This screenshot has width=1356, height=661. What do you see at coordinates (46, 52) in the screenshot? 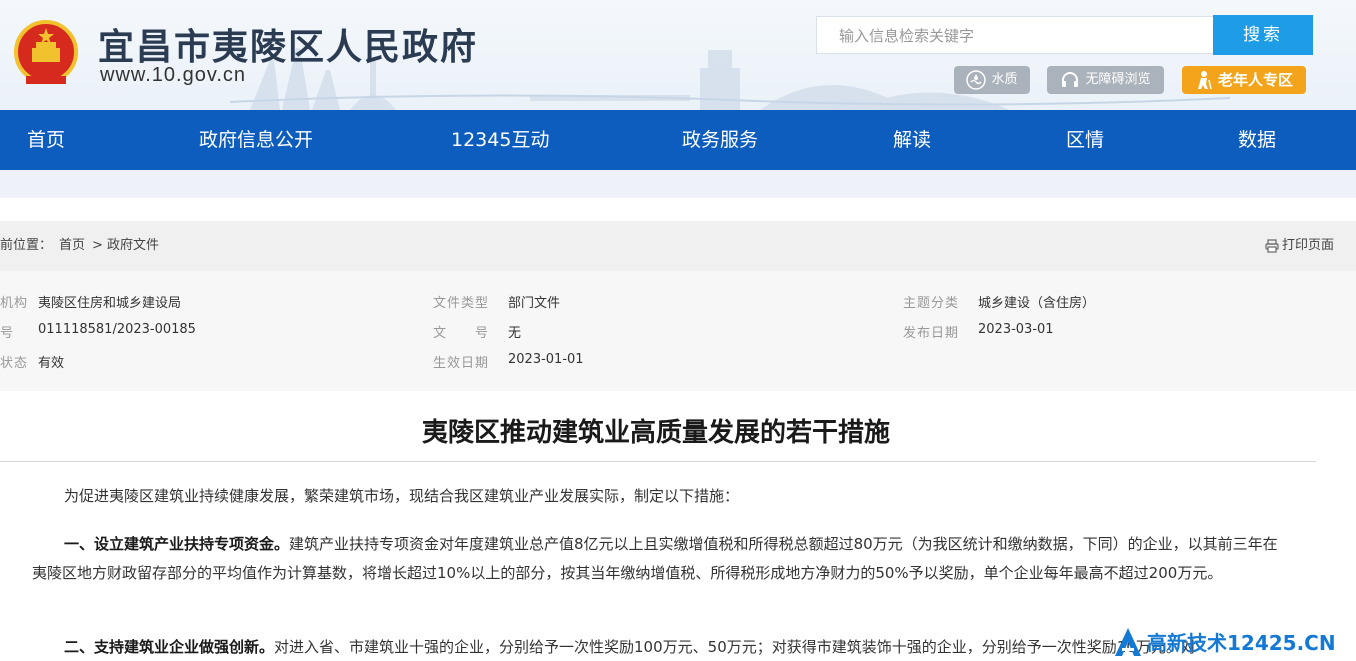
I see `national-emblem-icon` at bounding box center [46, 52].